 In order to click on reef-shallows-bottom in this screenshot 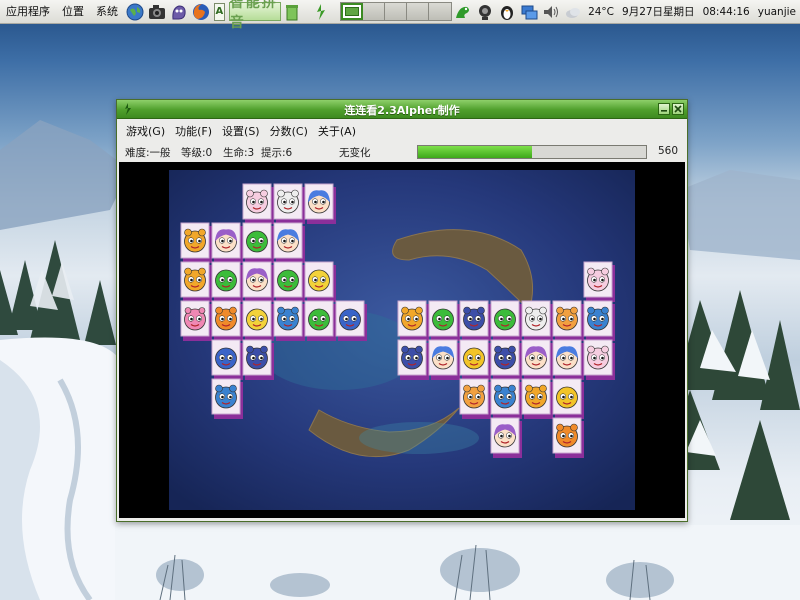, I will do `click(419, 438)`.